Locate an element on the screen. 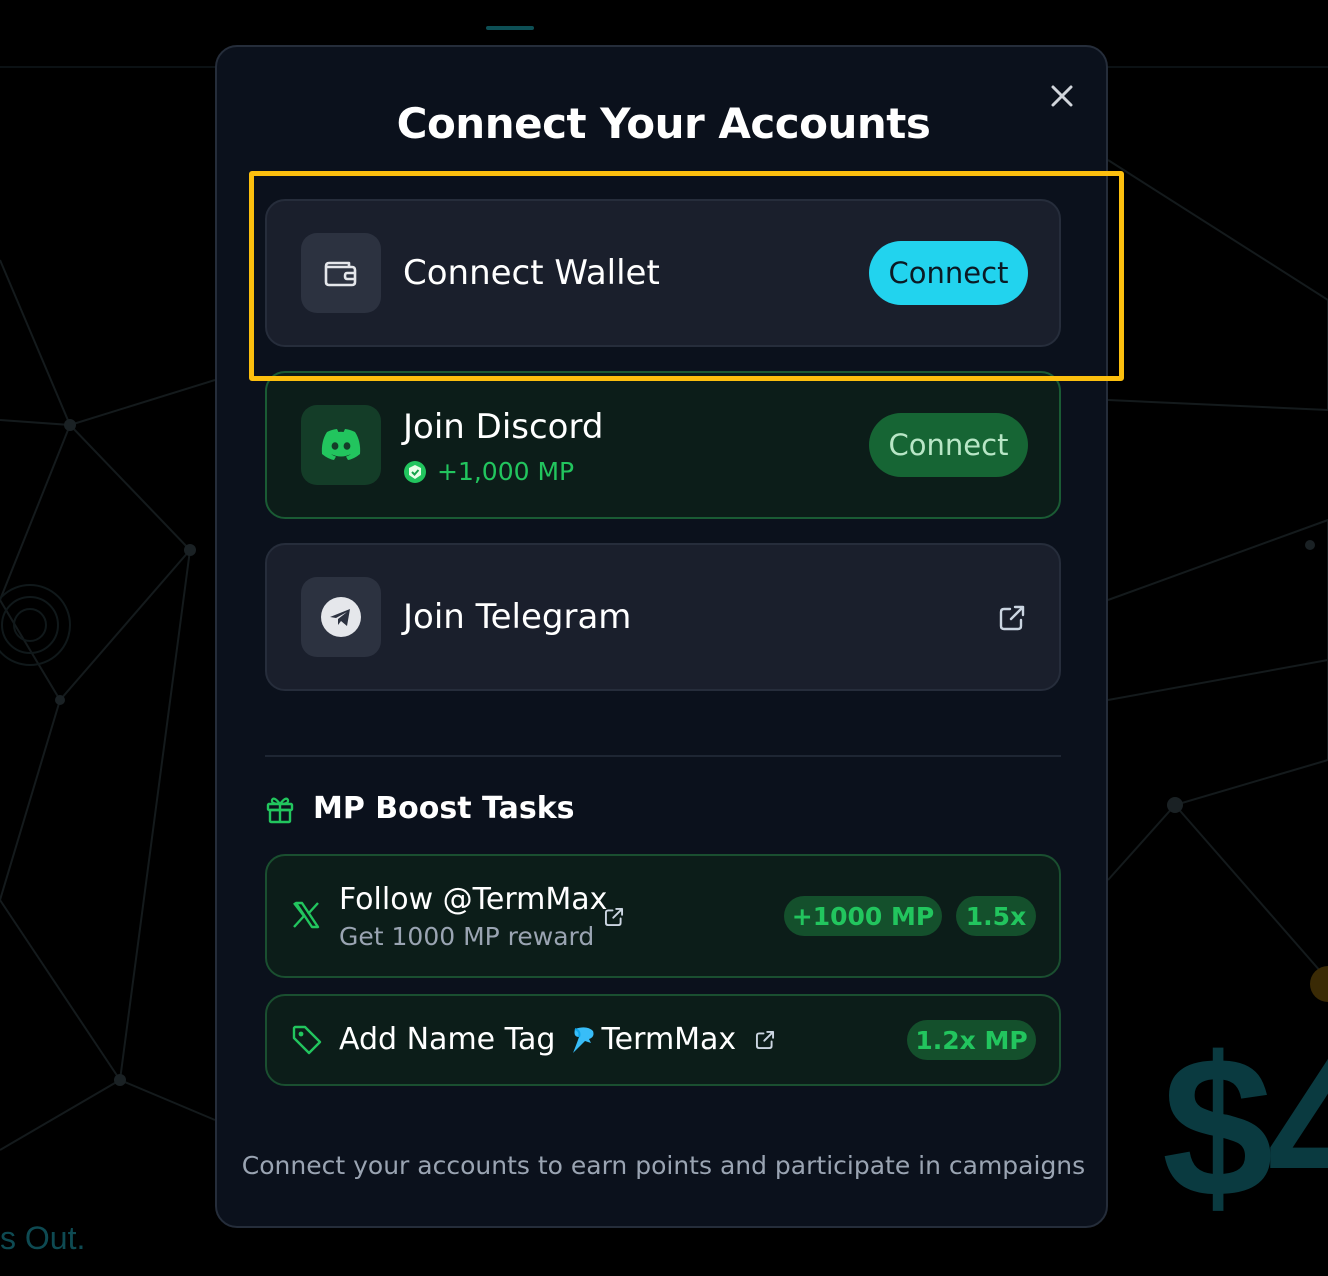 This screenshot has width=1328, height=1276. mp-boost-heading: MP Boost Tasks is located at coordinates (420, 808).